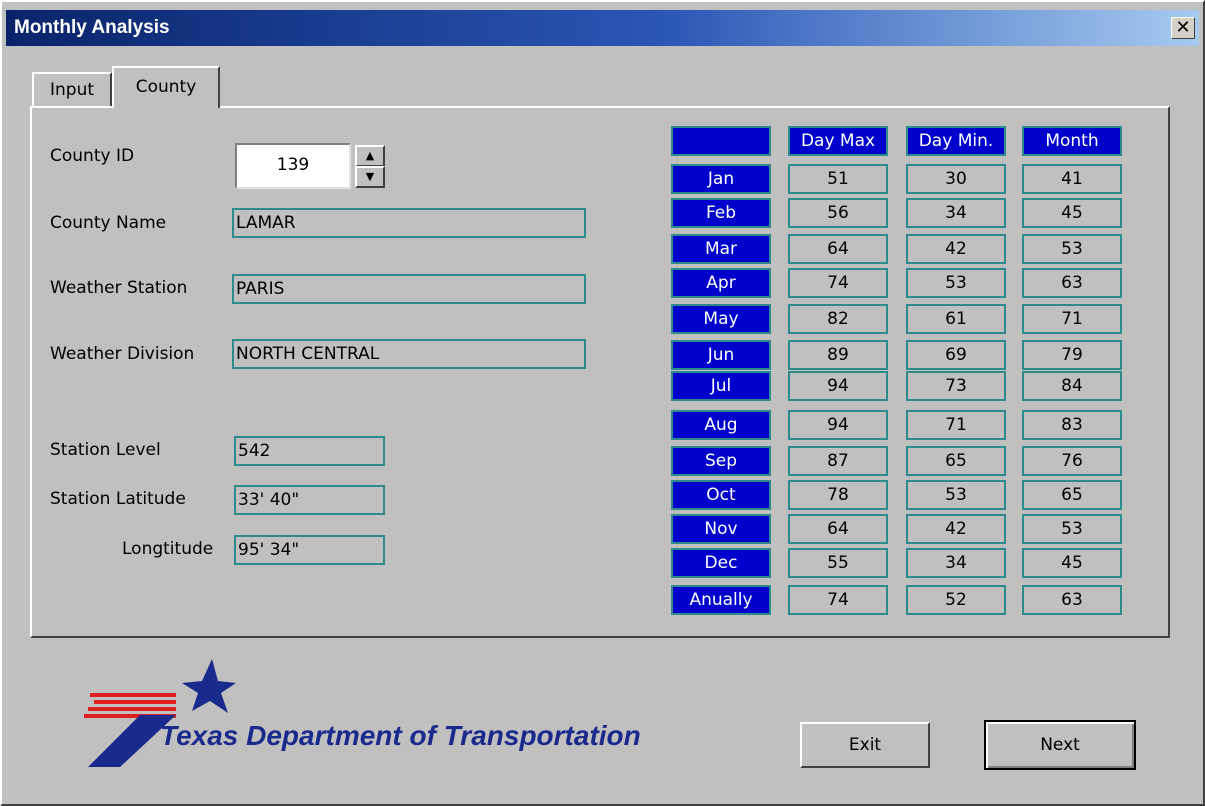  I want to click on month-label: Mar, so click(721, 249).